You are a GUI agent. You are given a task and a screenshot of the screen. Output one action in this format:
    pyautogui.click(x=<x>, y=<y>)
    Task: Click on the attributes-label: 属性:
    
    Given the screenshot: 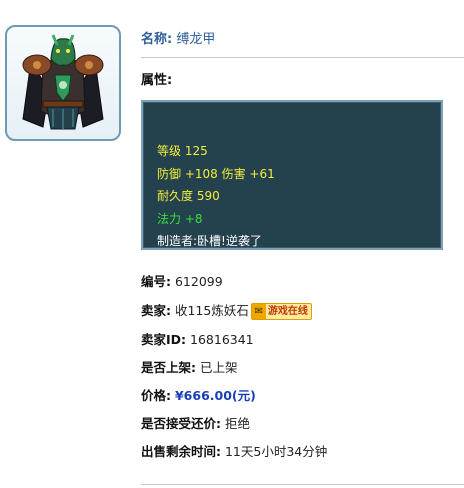 What is the action you would take?
    pyautogui.click(x=157, y=80)
    